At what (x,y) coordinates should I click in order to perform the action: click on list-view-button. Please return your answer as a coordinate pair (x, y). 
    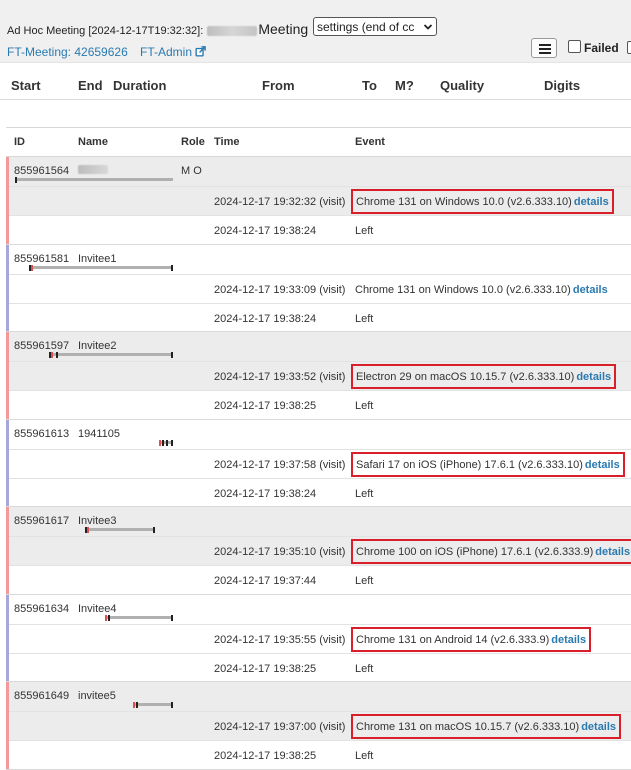
    Looking at the image, I should click on (544, 48).